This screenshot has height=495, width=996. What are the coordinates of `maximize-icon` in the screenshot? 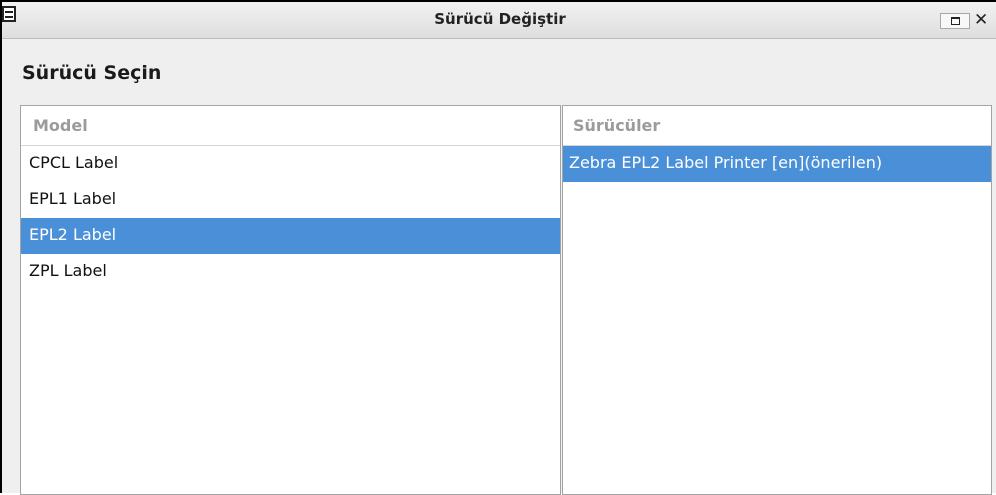 It's located at (955, 21).